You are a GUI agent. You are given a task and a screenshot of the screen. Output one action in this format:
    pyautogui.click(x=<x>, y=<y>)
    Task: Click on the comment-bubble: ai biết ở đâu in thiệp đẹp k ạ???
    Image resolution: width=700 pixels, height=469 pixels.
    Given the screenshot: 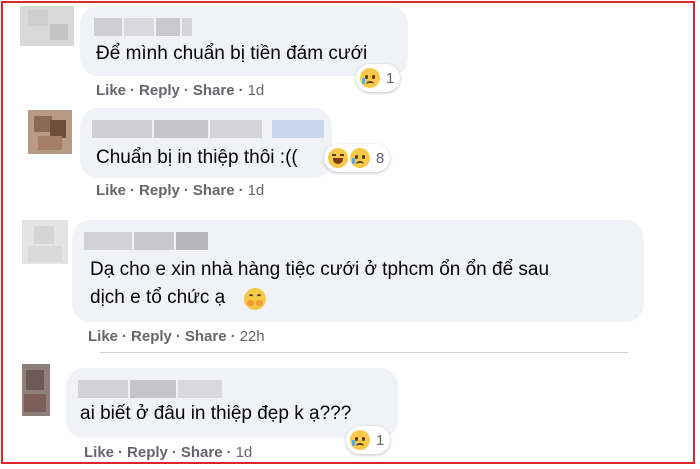 What is the action you would take?
    pyautogui.click(x=232, y=403)
    